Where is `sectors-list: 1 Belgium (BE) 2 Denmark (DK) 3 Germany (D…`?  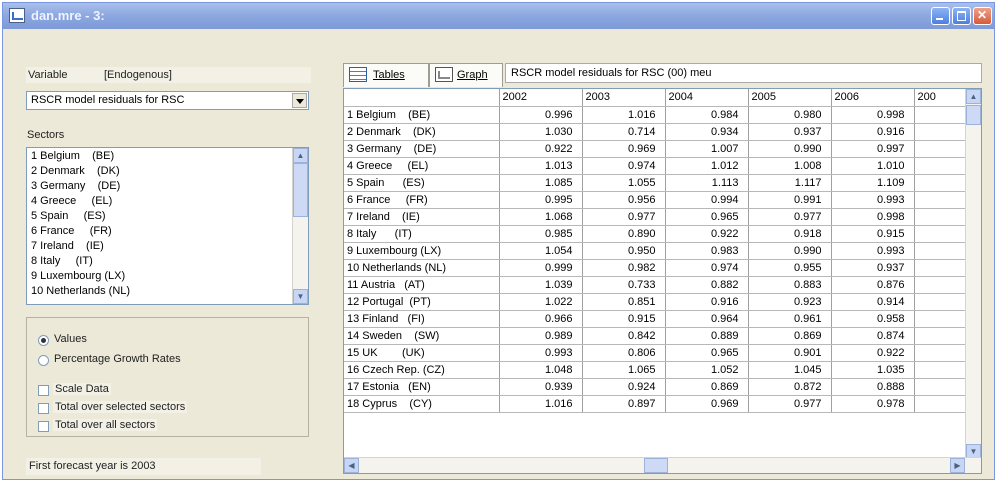 sectors-list: 1 Belgium (BE) 2 Denmark (DK) 3 Germany (D… is located at coordinates (167, 226).